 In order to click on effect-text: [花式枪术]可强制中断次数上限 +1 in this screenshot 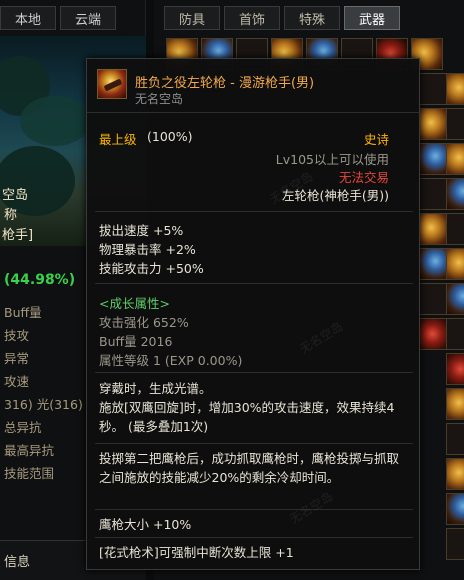, I will do `click(196, 552)`.